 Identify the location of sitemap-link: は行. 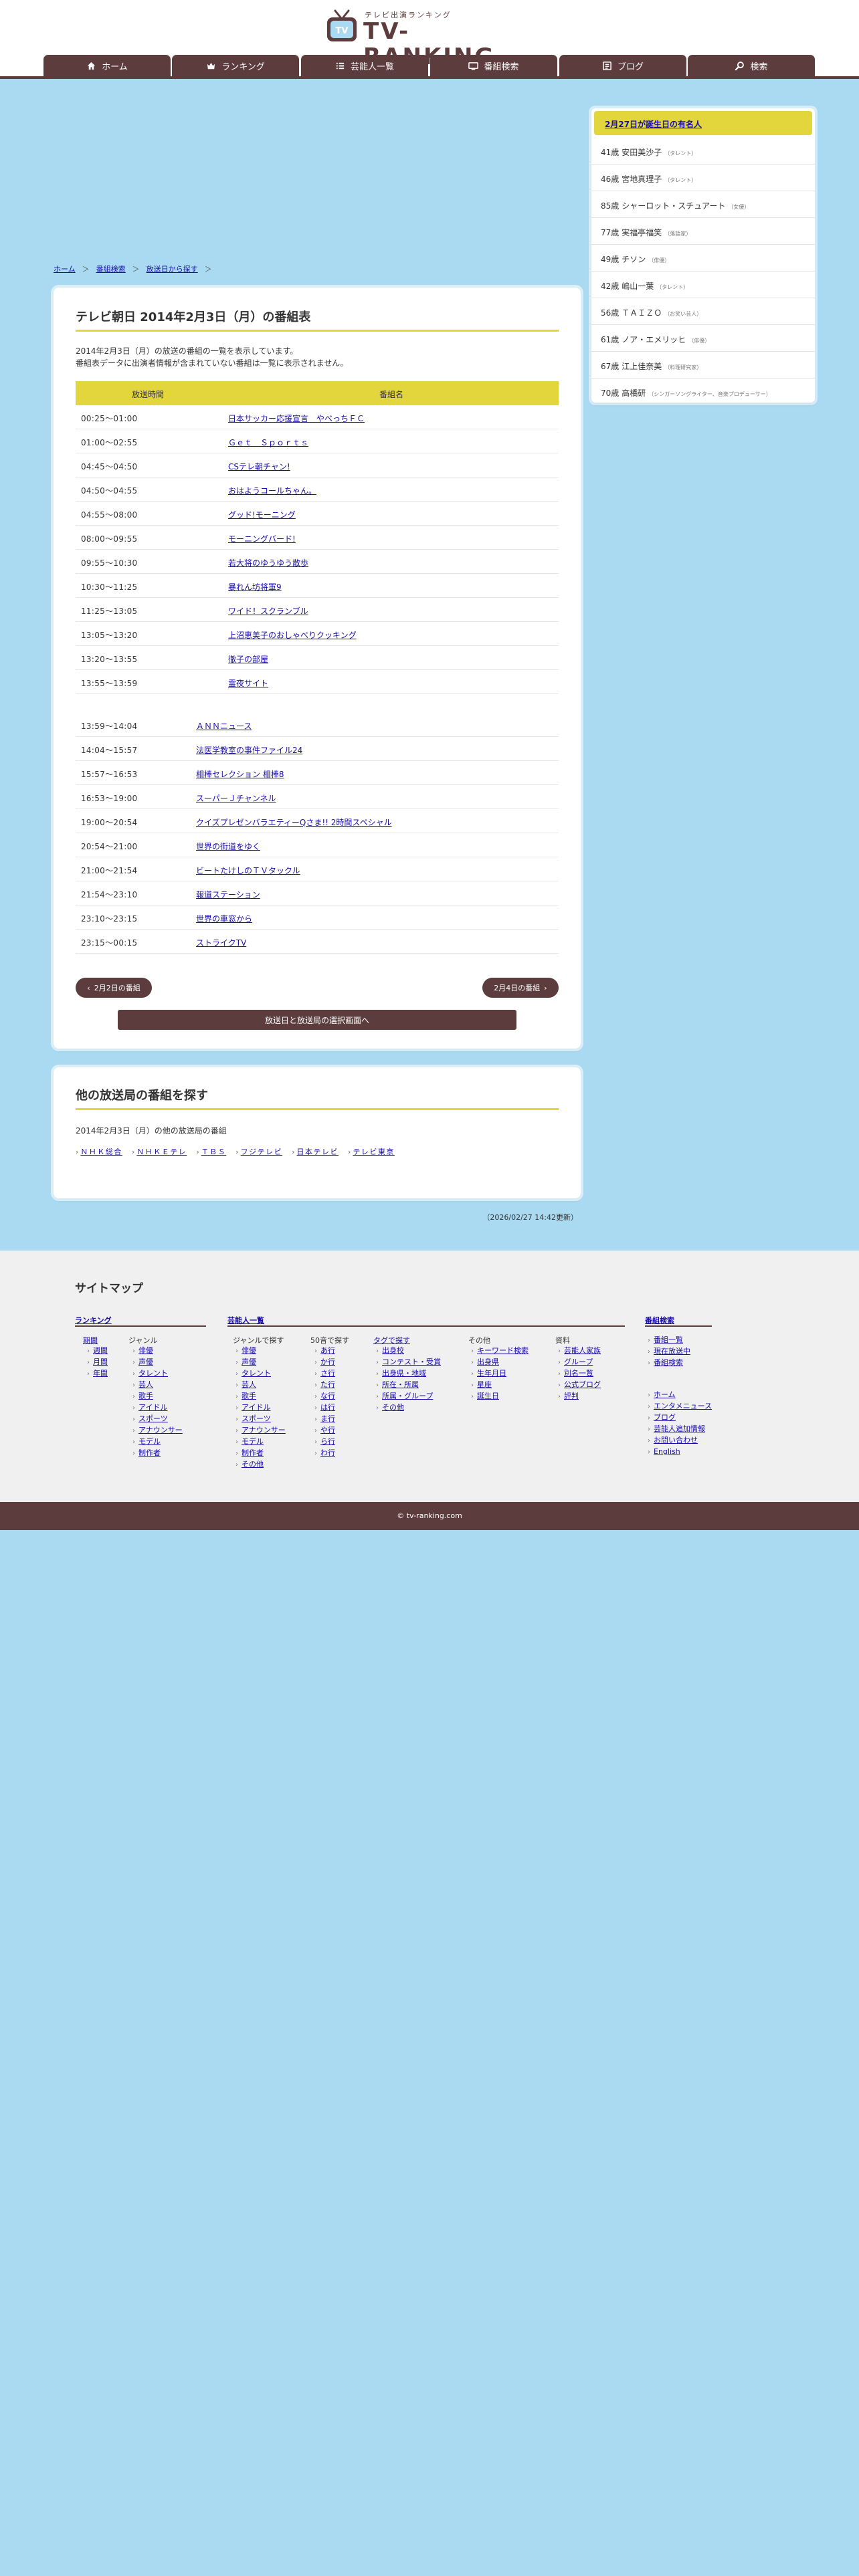
(327, 1408).